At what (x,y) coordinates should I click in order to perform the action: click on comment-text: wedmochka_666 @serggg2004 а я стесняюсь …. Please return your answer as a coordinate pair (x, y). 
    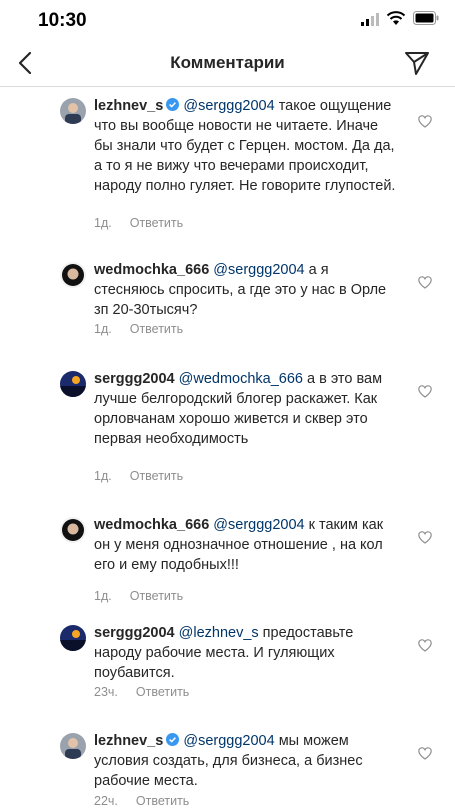
    Looking at the image, I should click on (246, 290).